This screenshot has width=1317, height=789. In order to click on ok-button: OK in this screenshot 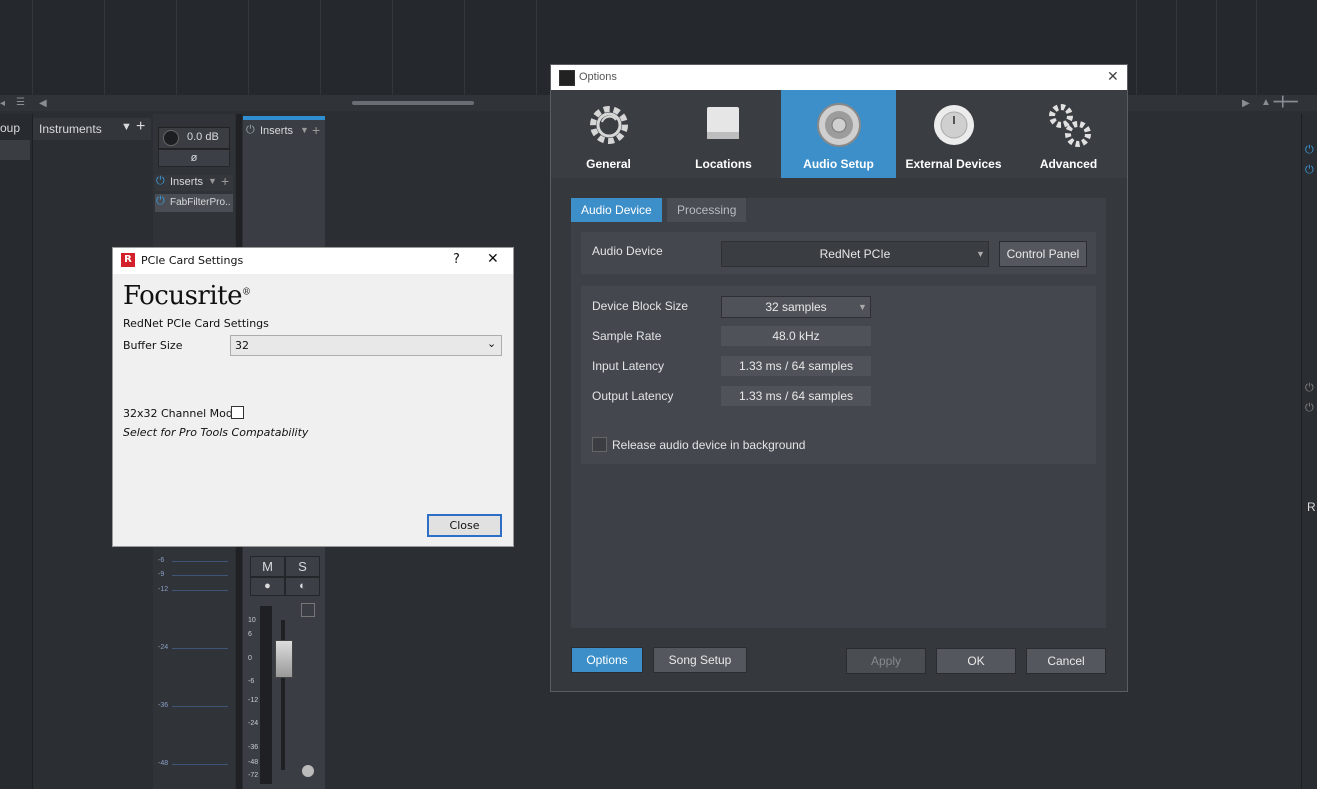, I will do `click(976, 661)`.